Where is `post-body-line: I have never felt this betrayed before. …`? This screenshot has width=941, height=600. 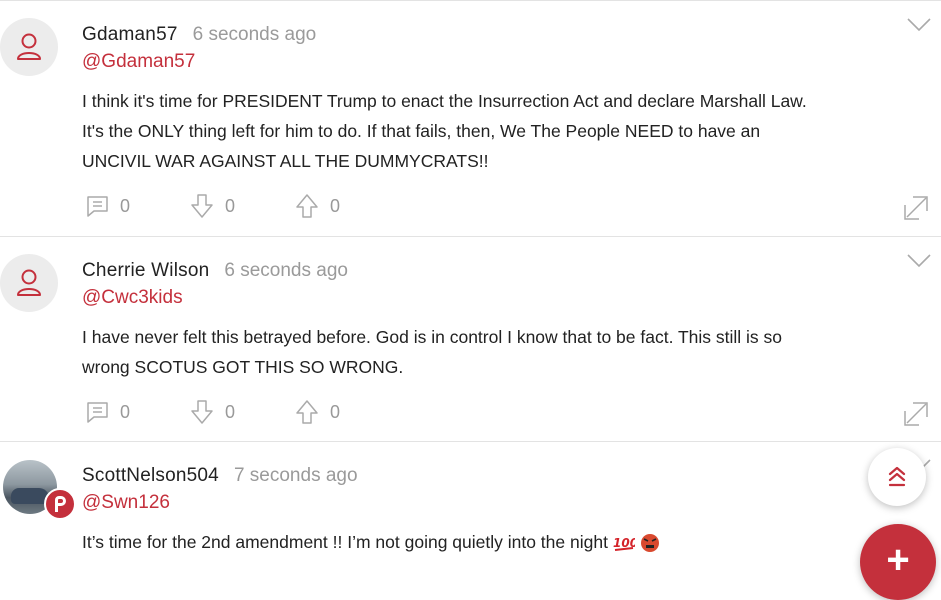
post-body-line: I have never felt this betrayed before. … is located at coordinates (432, 337).